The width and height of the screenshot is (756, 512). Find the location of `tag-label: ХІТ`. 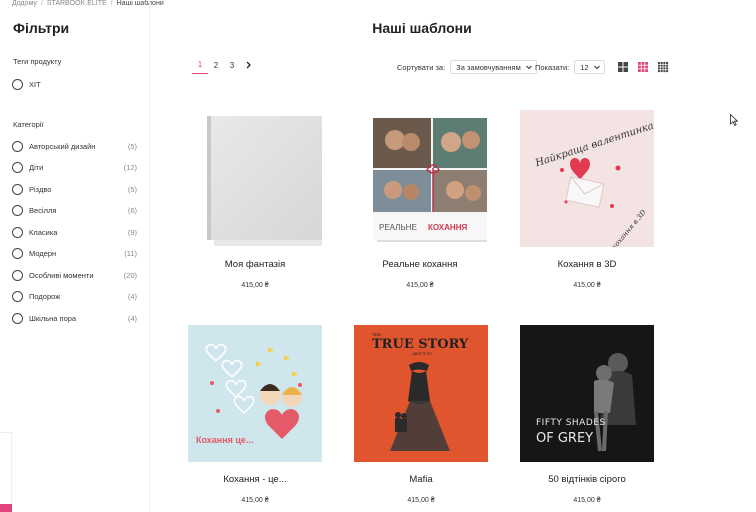

tag-label: ХІТ is located at coordinates (35, 84).